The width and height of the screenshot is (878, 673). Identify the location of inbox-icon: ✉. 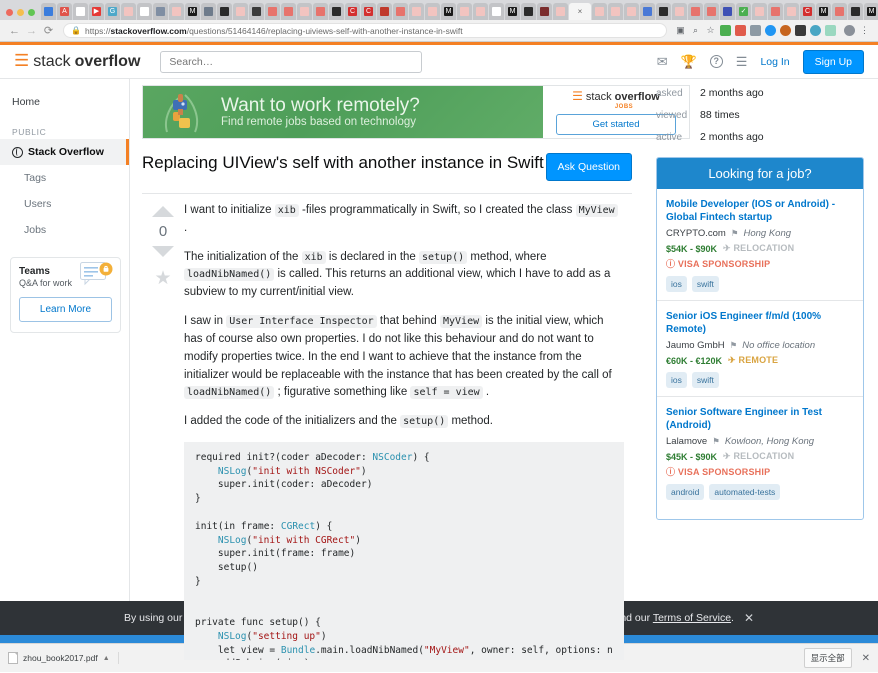
(662, 61).